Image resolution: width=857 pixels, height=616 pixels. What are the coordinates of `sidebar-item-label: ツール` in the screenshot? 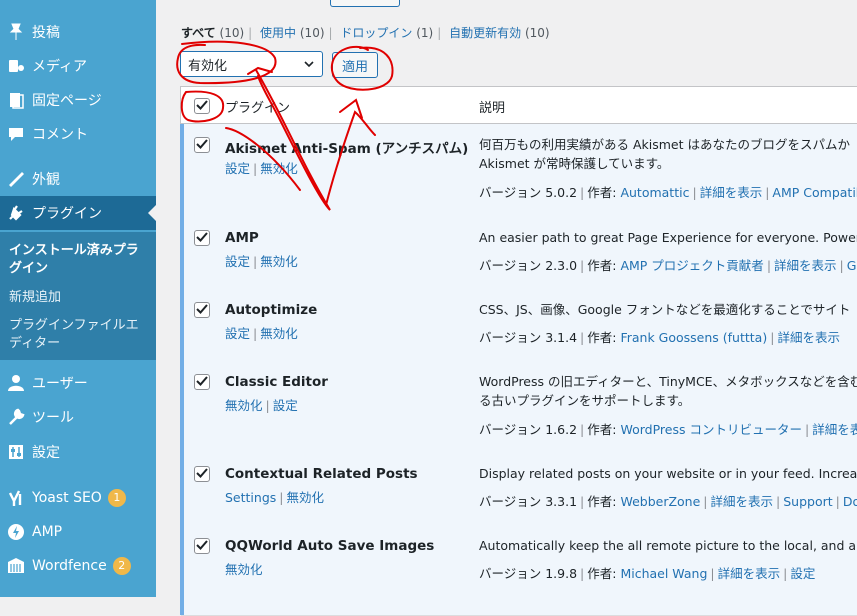 It's located at (53, 418).